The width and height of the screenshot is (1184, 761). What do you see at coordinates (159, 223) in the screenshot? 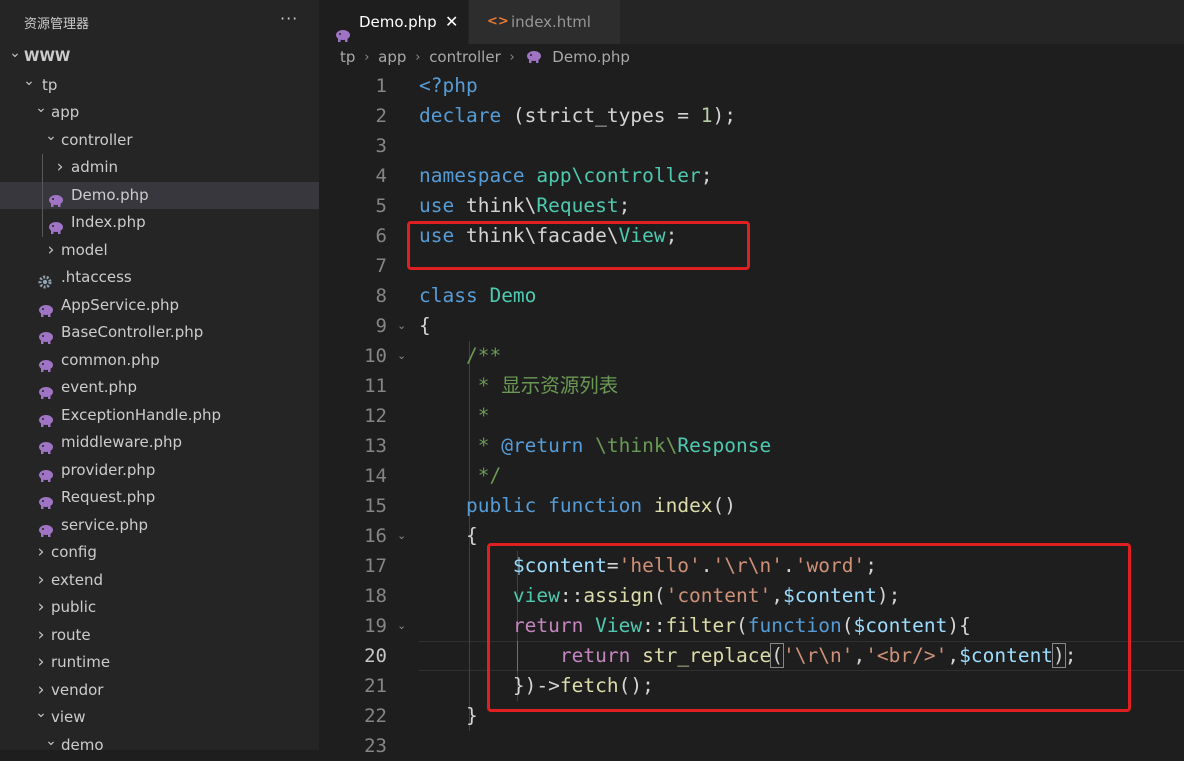
I see `tree-item: Index.php` at bounding box center [159, 223].